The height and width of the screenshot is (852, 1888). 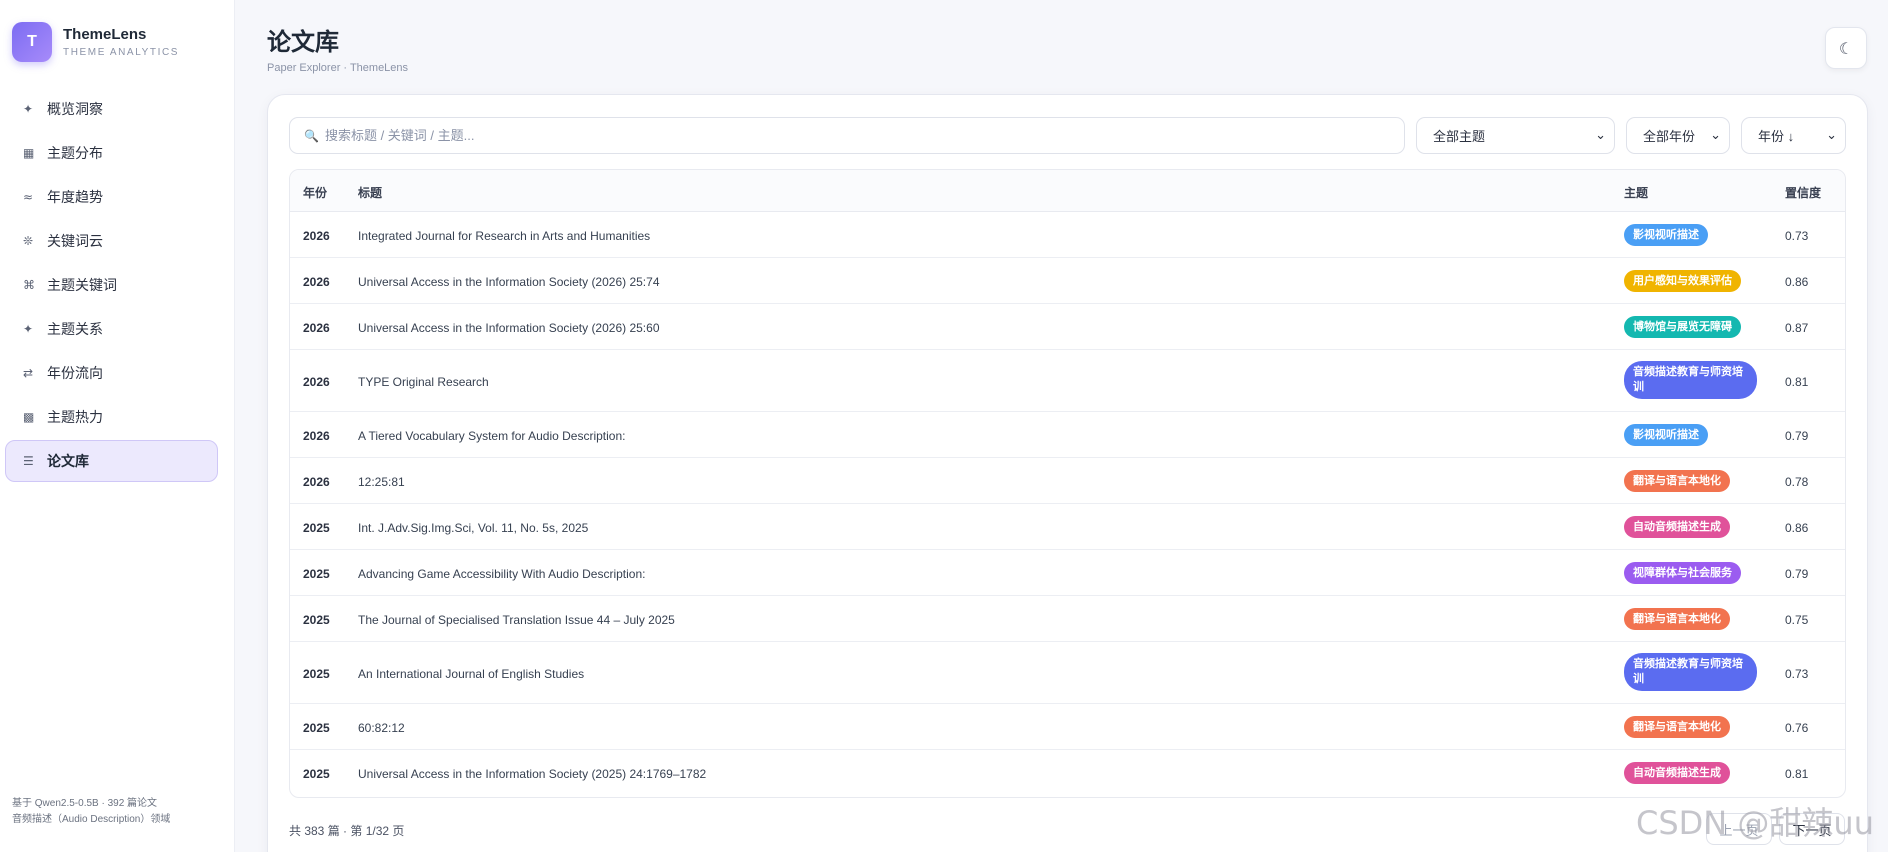 What do you see at coordinates (75, 197) in the screenshot?
I see `sidebar-item-label: 年度趋势` at bounding box center [75, 197].